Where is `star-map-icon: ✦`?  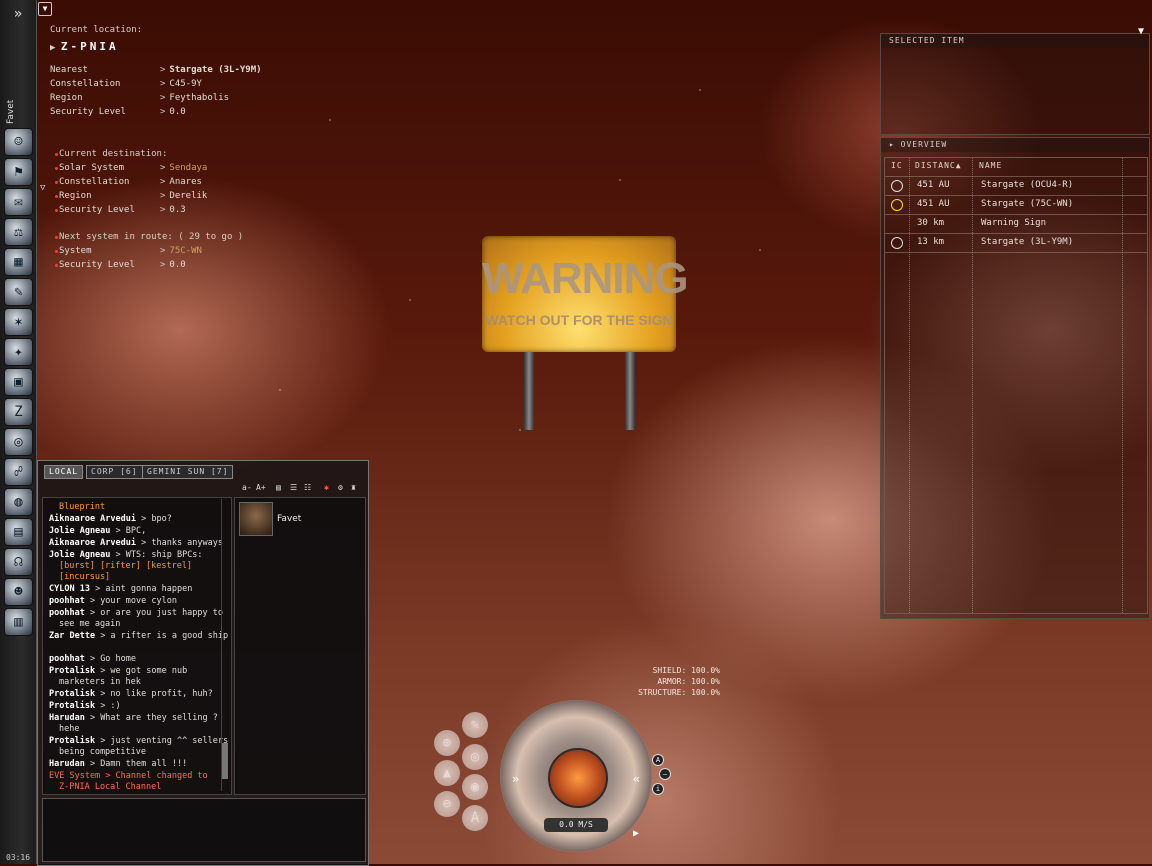
star-map-icon: ✦ is located at coordinates (18, 352).